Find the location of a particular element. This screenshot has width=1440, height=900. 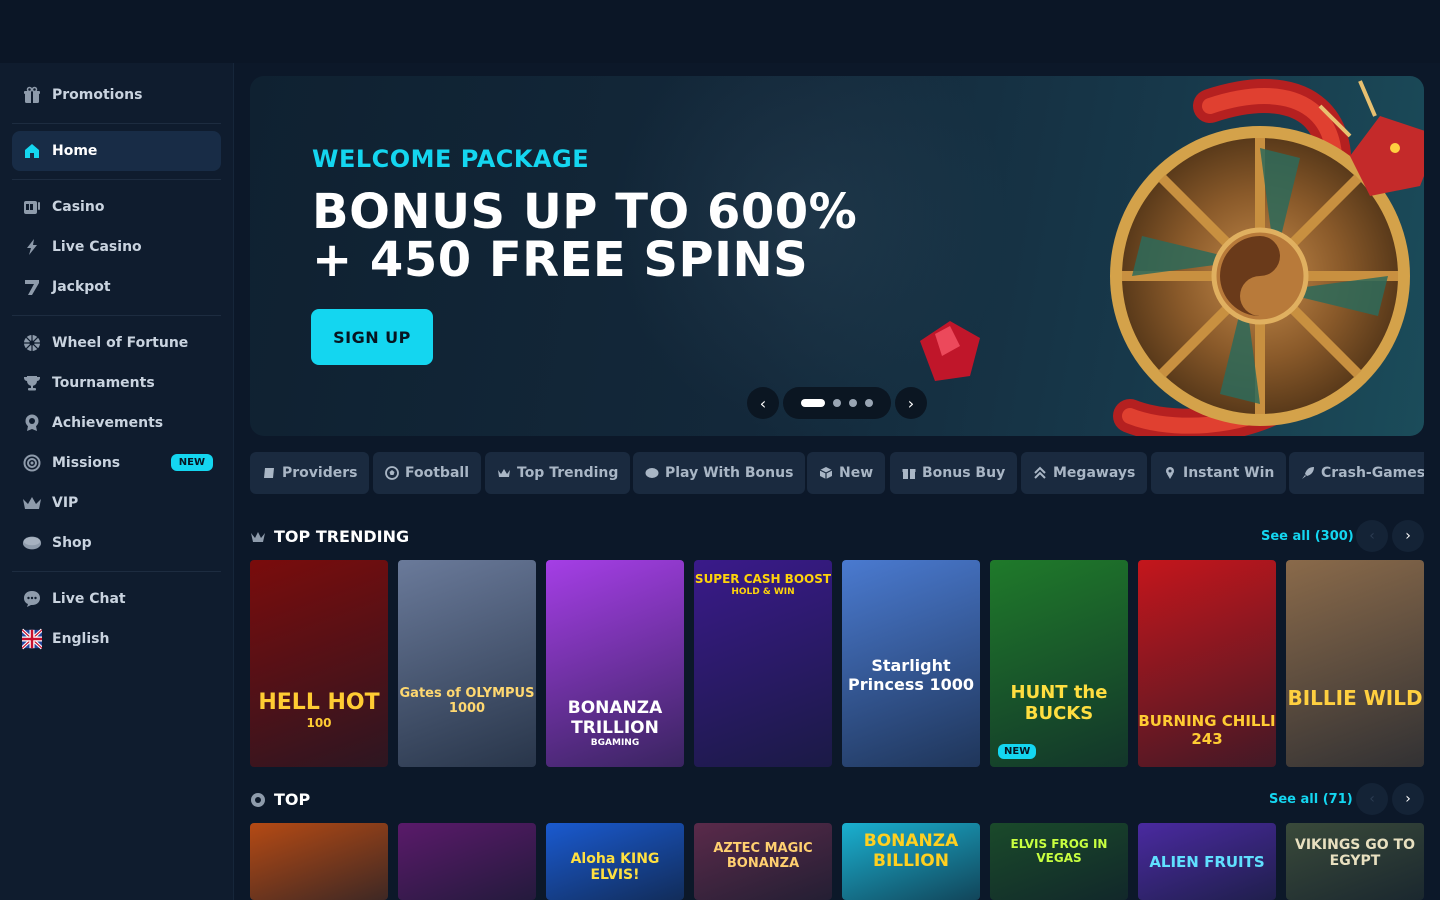

banner-prev-button: ‹ is located at coordinates (763, 403).